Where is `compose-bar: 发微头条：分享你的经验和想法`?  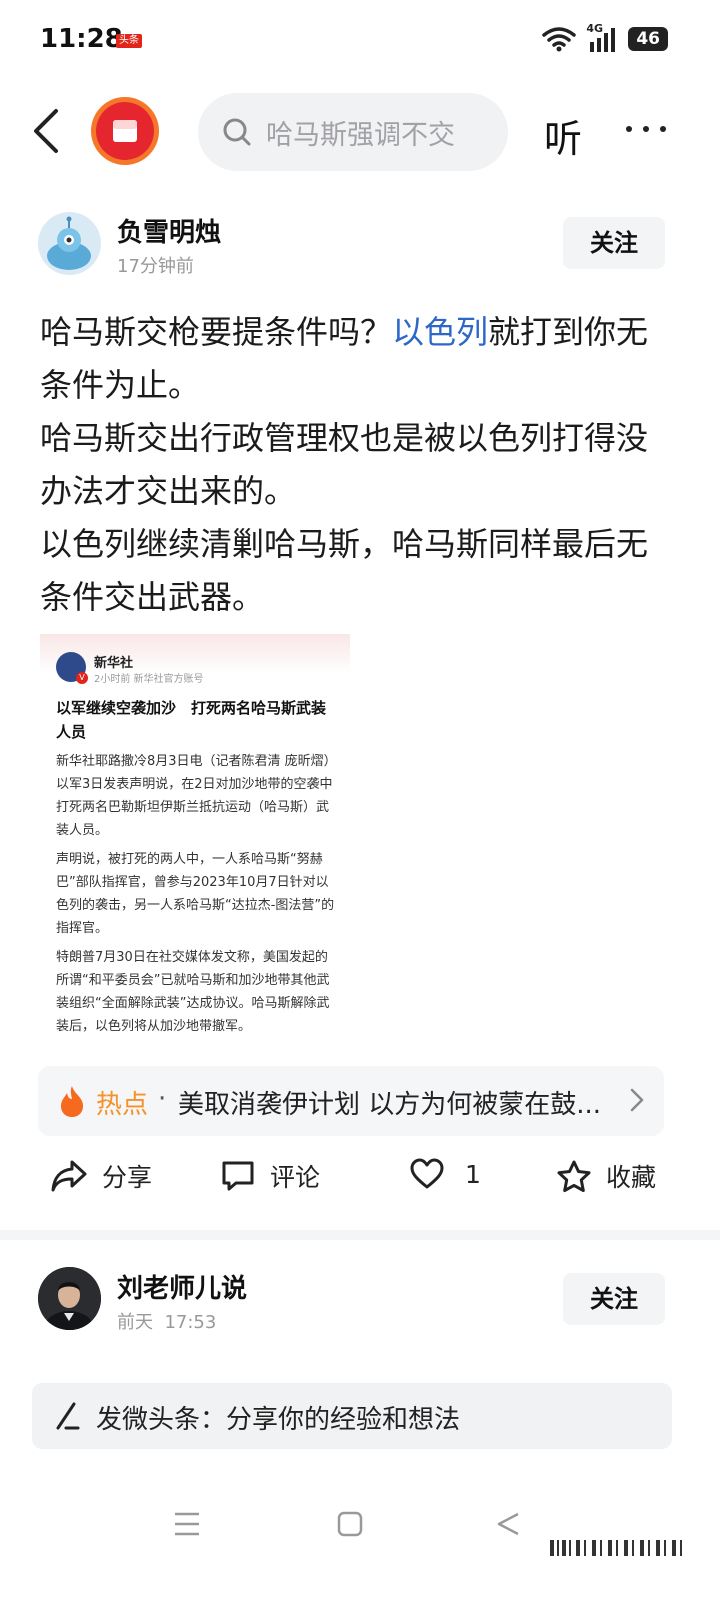 compose-bar: 发微头条：分享你的经验和想法 is located at coordinates (352, 1416).